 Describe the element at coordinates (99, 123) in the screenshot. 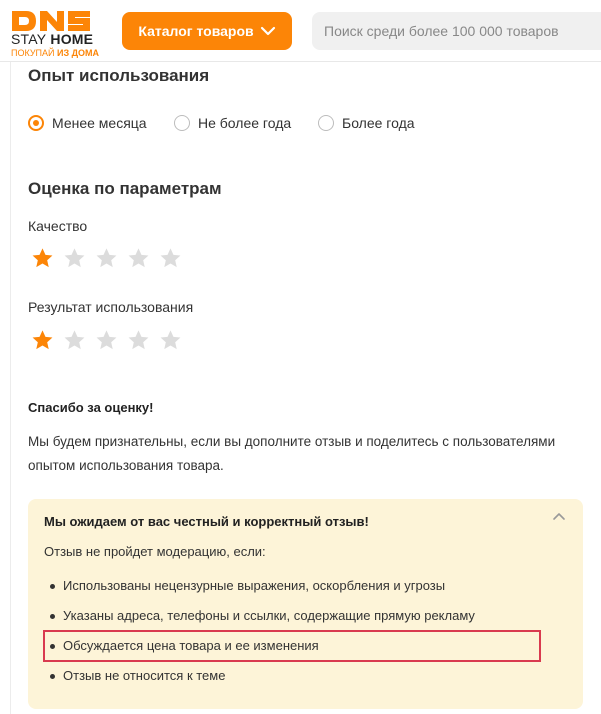

I see `radio-label: Менее месяца` at that location.